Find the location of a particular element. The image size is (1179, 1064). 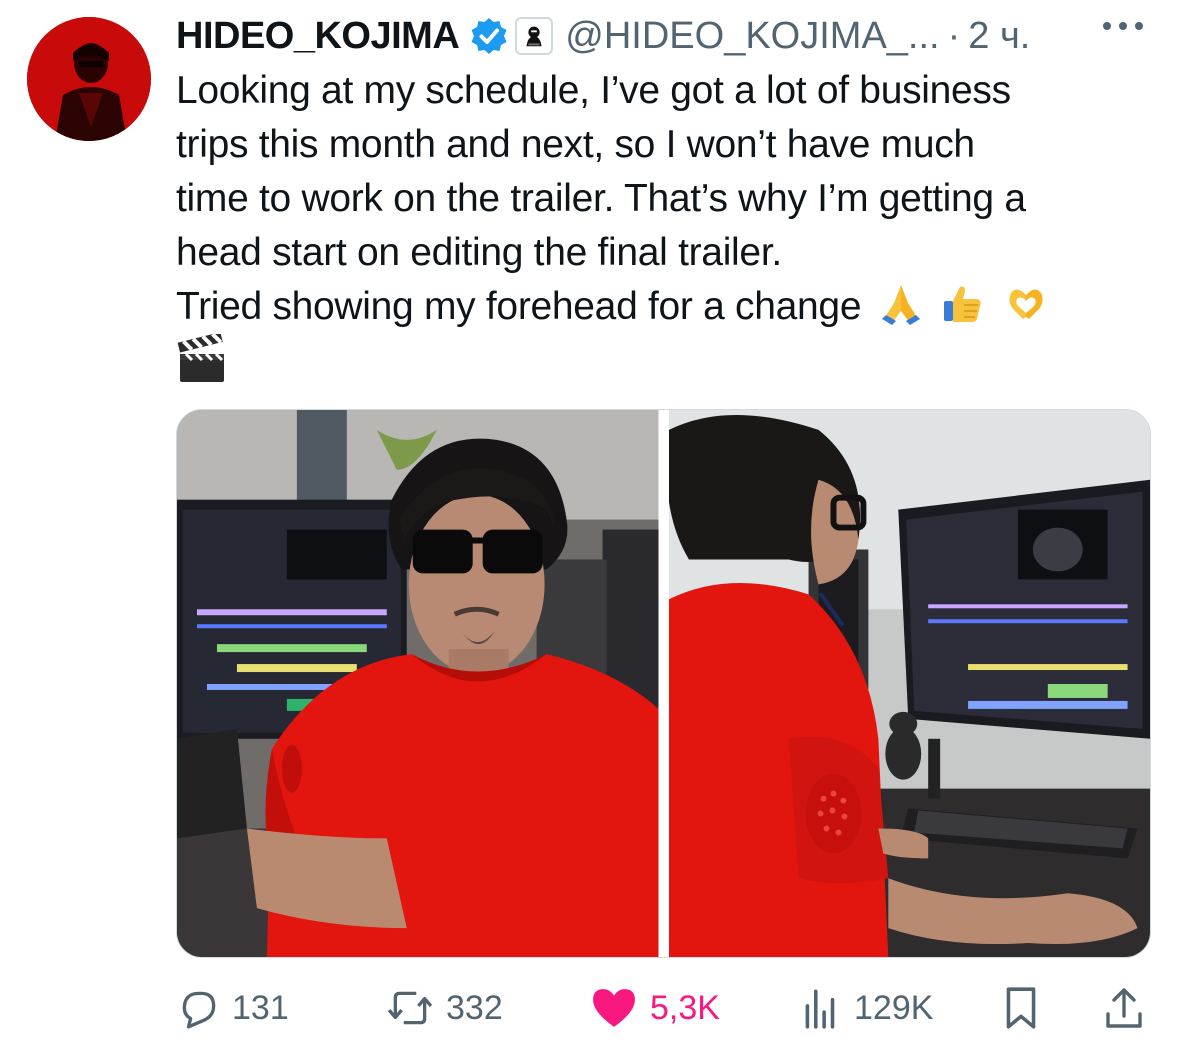

share-icon is located at coordinates (1124, 1008).